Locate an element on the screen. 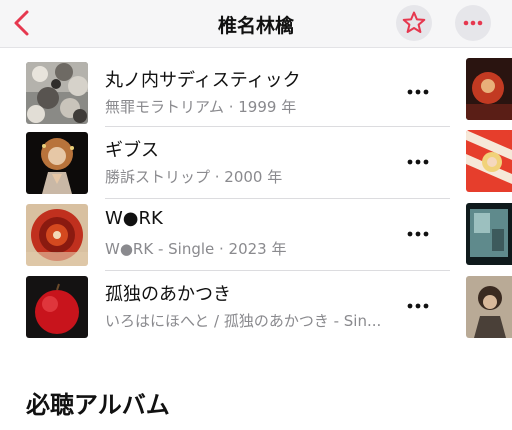 The height and width of the screenshot is (430, 512). song-title: W●RK is located at coordinates (134, 218).